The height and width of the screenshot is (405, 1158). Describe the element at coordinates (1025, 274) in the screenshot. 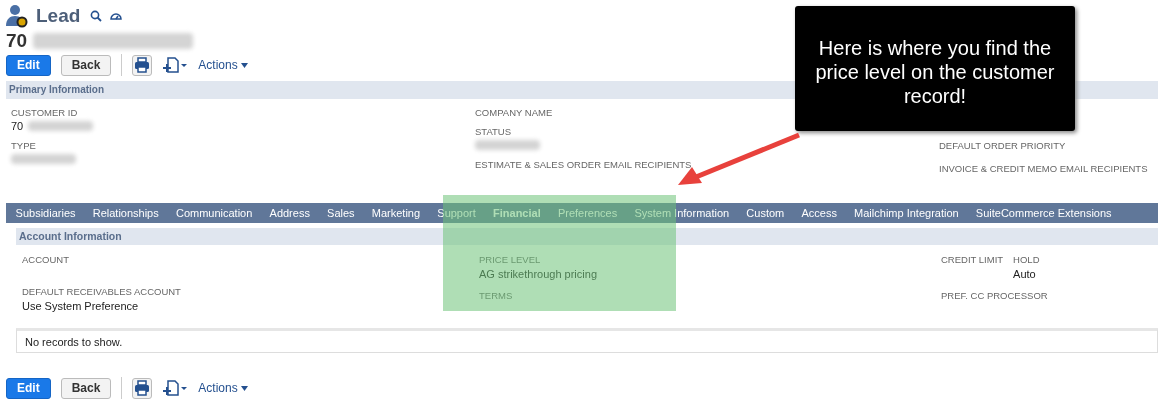

I see `field-value: Auto` at that location.